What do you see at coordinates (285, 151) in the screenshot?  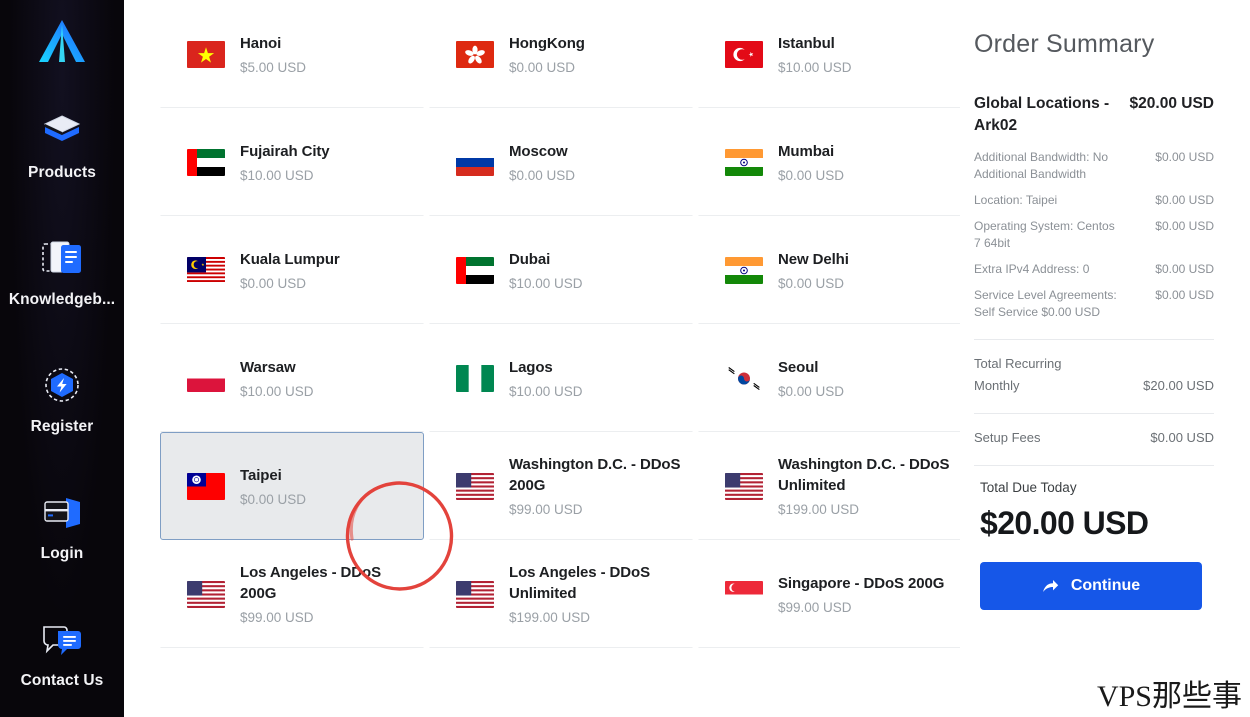 I see `location-name: Fujairah City` at bounding box center [285, 151].